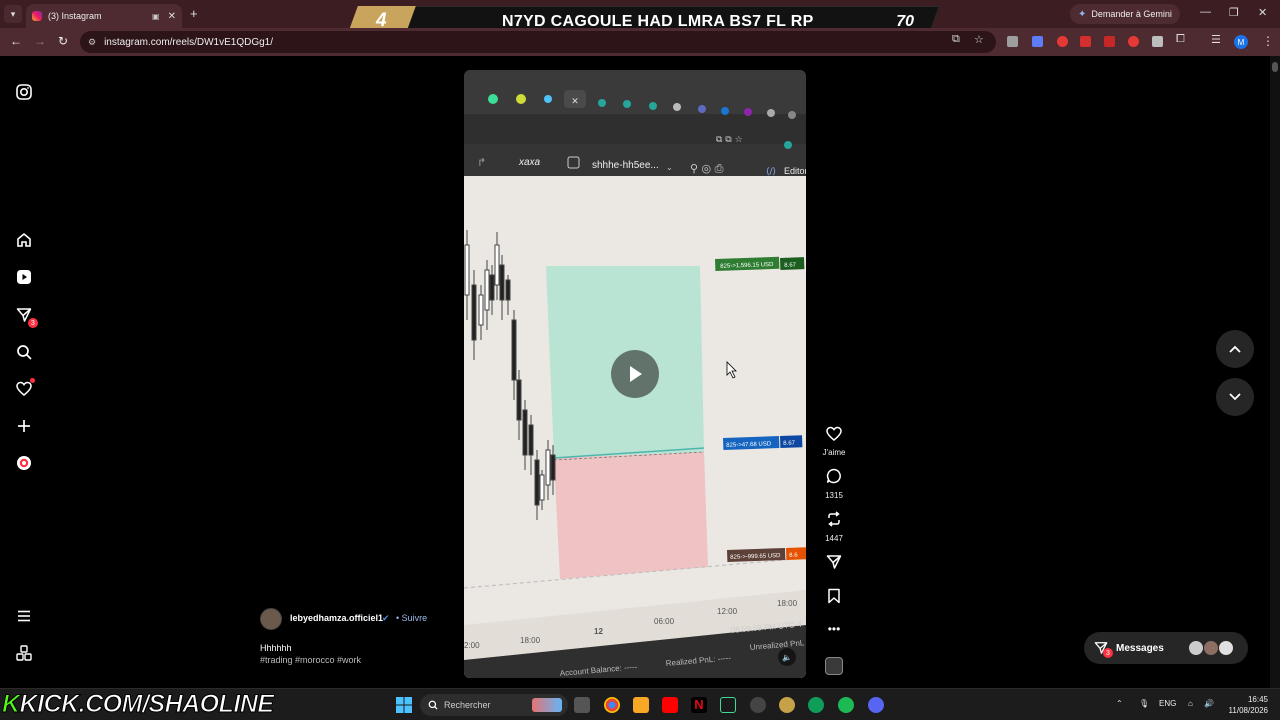  What do you see at coordinates (24, 388) in the screenshot?
I see `notifications-heart-icon` at bounding box center [24, 388].